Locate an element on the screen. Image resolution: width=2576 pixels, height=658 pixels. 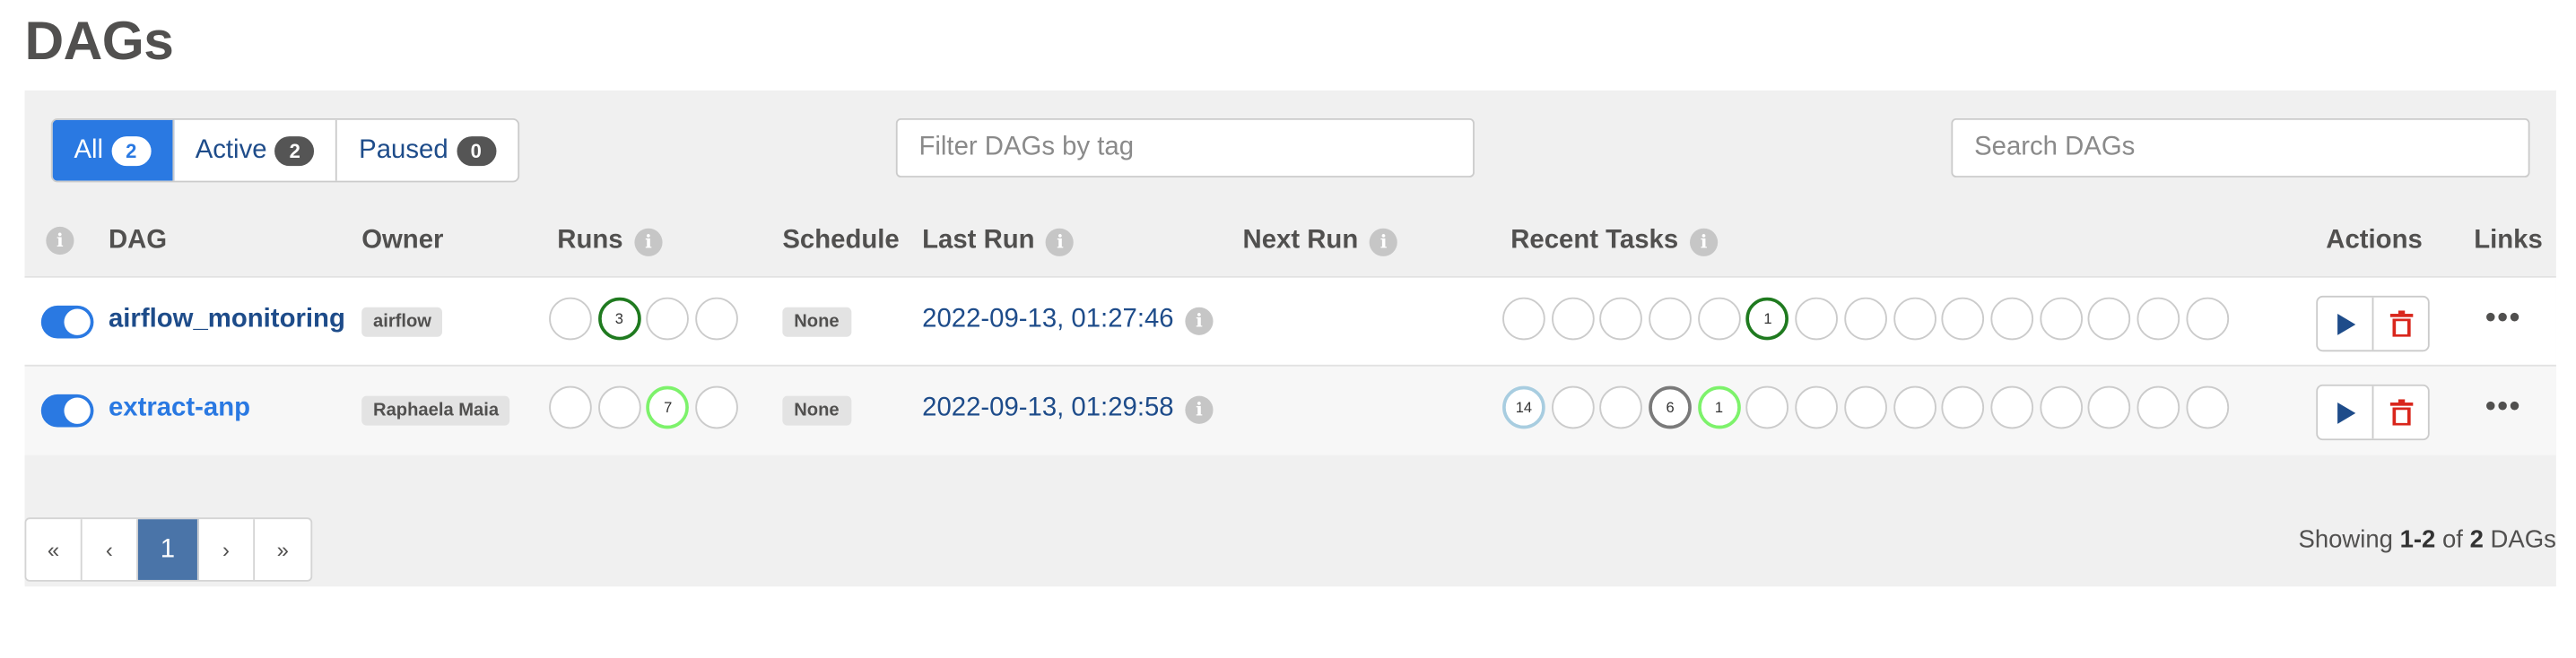
search-dags-input is located at coordinates (2240, 147).